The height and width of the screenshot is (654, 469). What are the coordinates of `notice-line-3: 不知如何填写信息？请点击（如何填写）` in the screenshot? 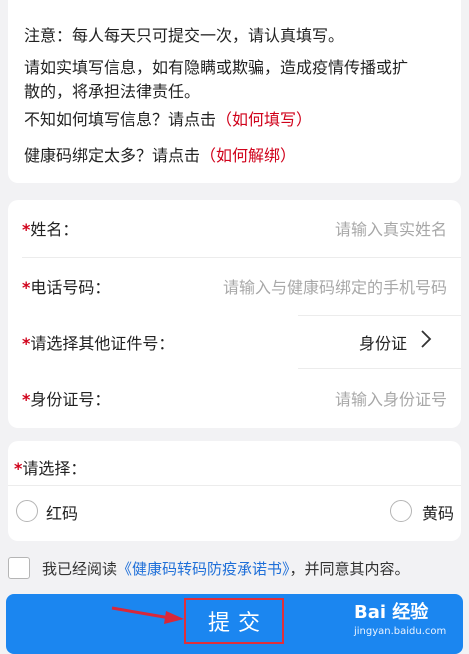 It's located at (168, 120).